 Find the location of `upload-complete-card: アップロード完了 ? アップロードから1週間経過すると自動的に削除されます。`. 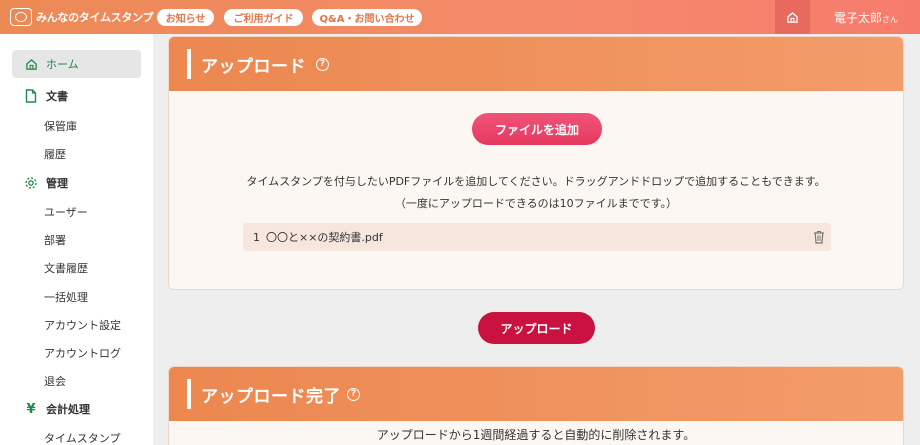

upload-complete-card: アップロード完了 ? アップロードから1週間経過すると自動的に削除されます。 is located at coordinates (536, 405).